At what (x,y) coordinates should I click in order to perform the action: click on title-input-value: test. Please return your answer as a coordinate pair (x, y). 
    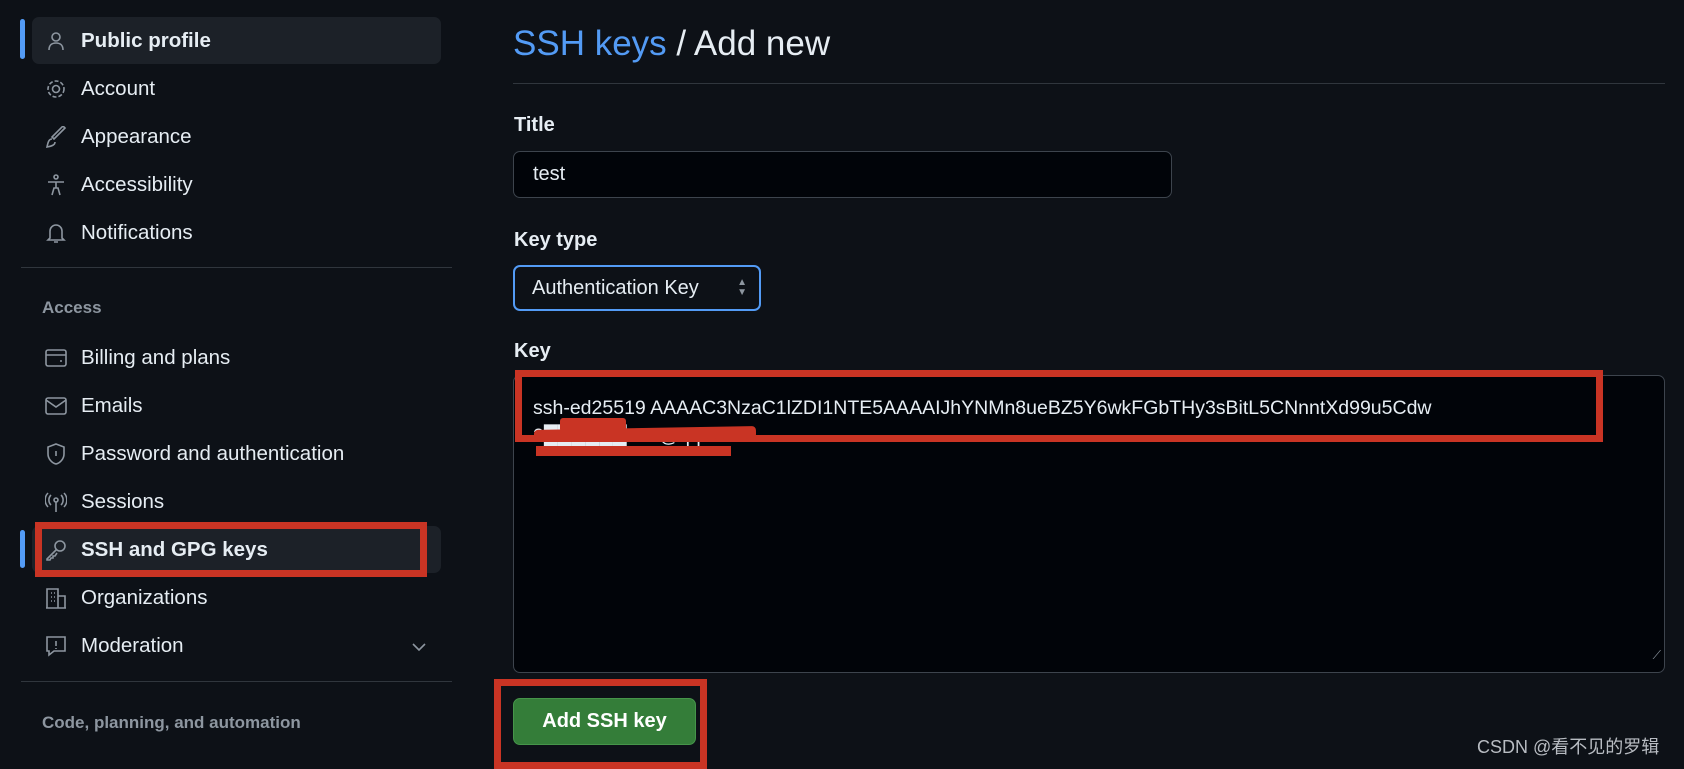
    Looking at the image, I should click on (549, 174).